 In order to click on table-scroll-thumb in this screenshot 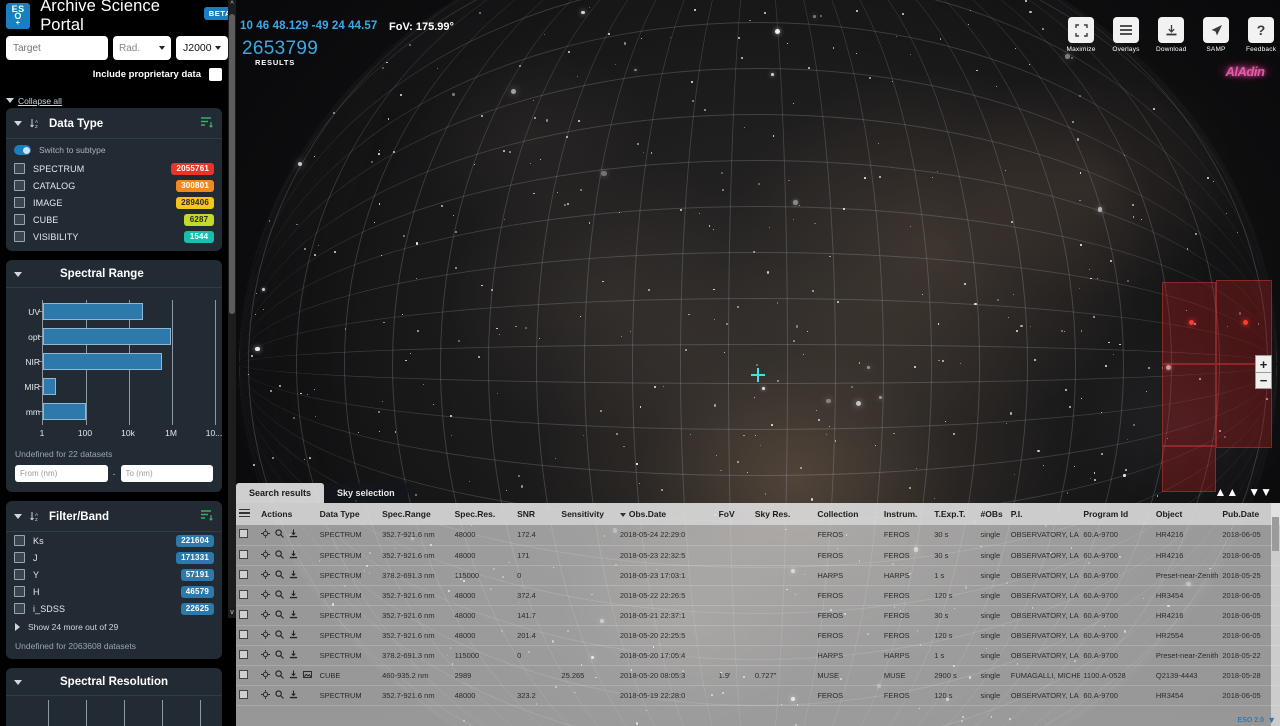, I will do `click(1275, 534)`.